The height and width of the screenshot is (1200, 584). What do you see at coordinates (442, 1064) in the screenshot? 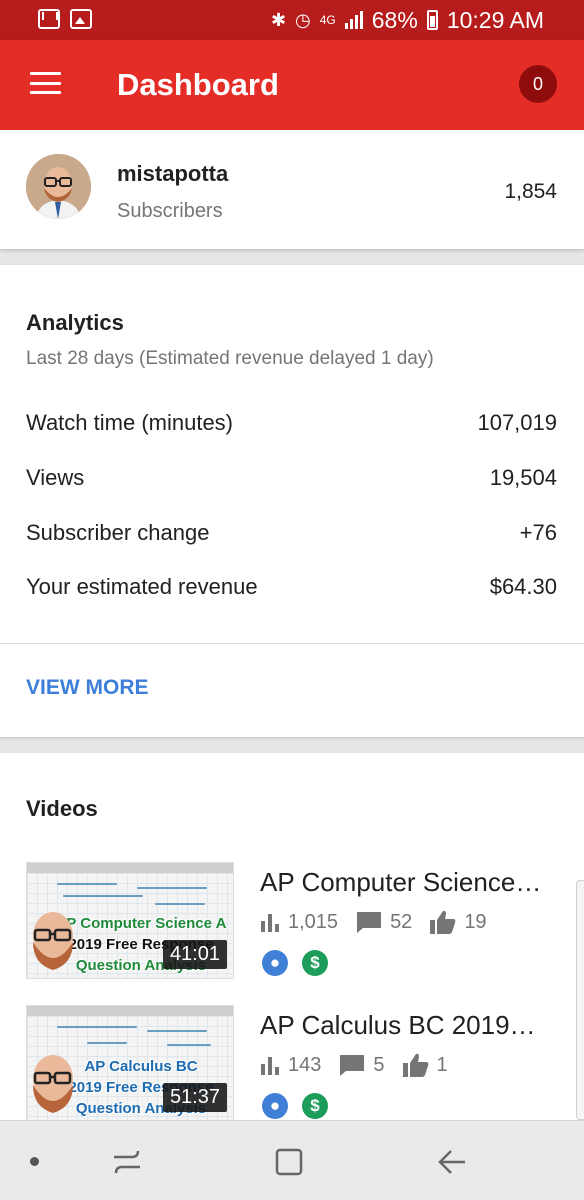
I see `video-likes: 1` at bounding box center [442, 1064].